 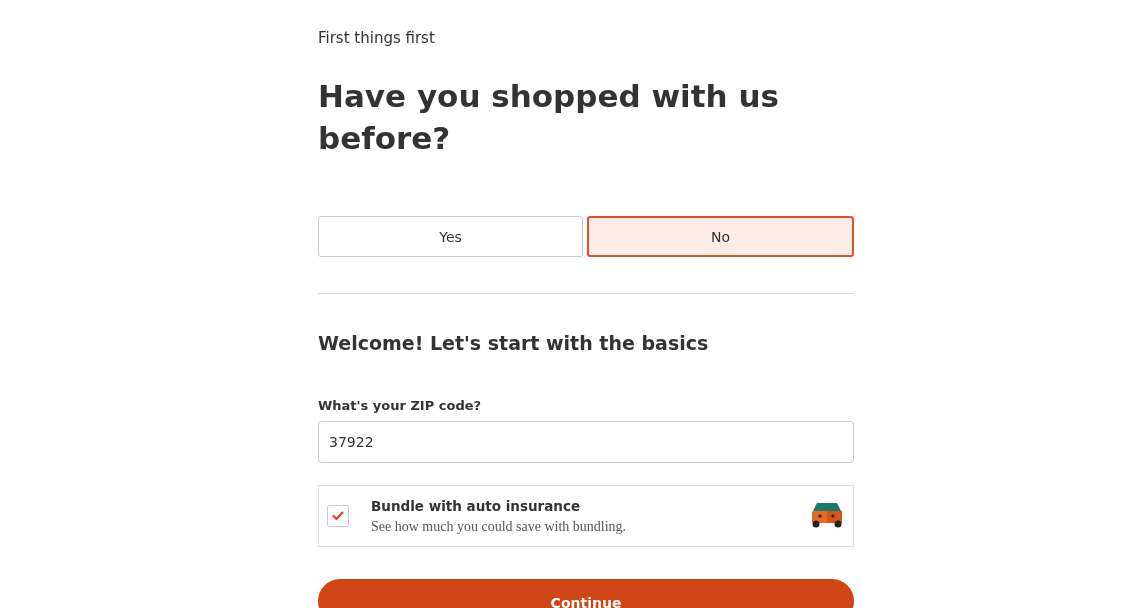 I want to click on page-heading: Have you shopped with us before?, so click(x=549, y=117).